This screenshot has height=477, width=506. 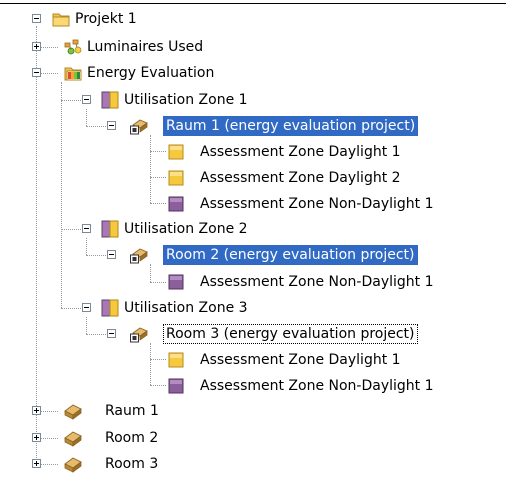 I want to click on tree-node-utilisation-zone-2: Utilisation Zone 2, so click(x=253, y=230).